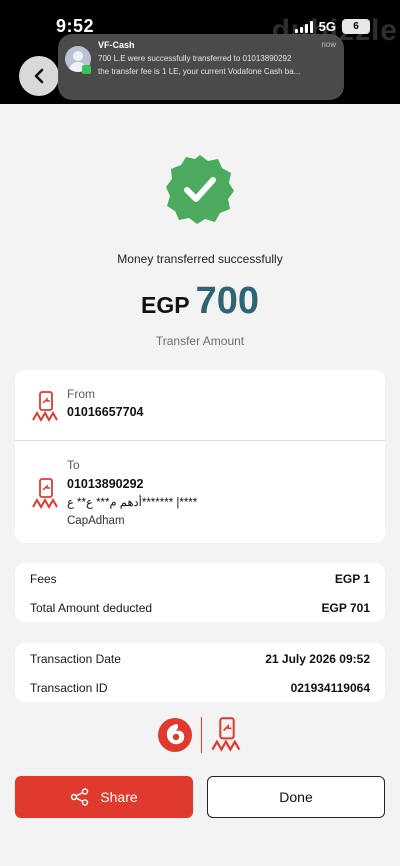  Describe the element at coordinates (200, 592) in the screenshot. I see `fees-card: Fees EGP 1 Total Amount deducted EGP 701` at that location.